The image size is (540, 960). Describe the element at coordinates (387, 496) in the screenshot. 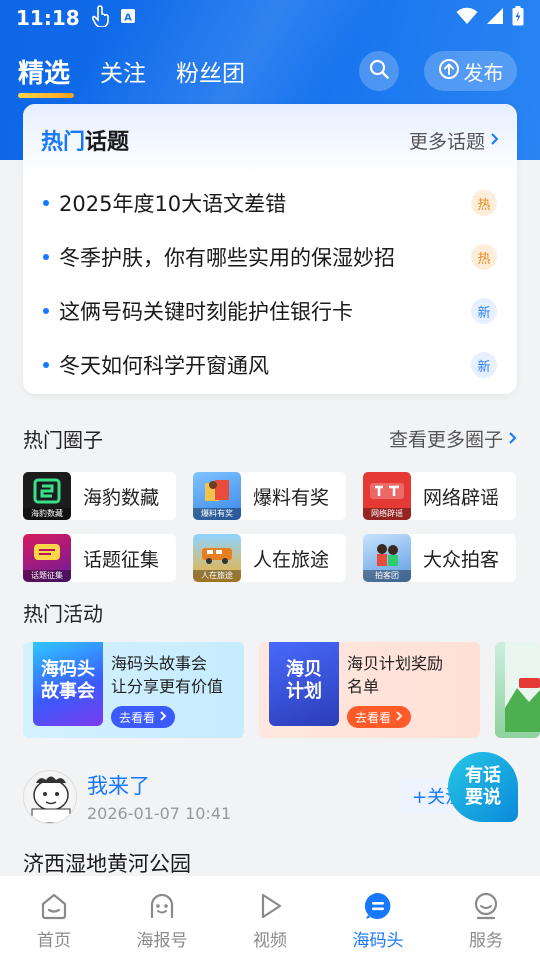

I see `circle-thumbnail: 网络辟谣` at that location.